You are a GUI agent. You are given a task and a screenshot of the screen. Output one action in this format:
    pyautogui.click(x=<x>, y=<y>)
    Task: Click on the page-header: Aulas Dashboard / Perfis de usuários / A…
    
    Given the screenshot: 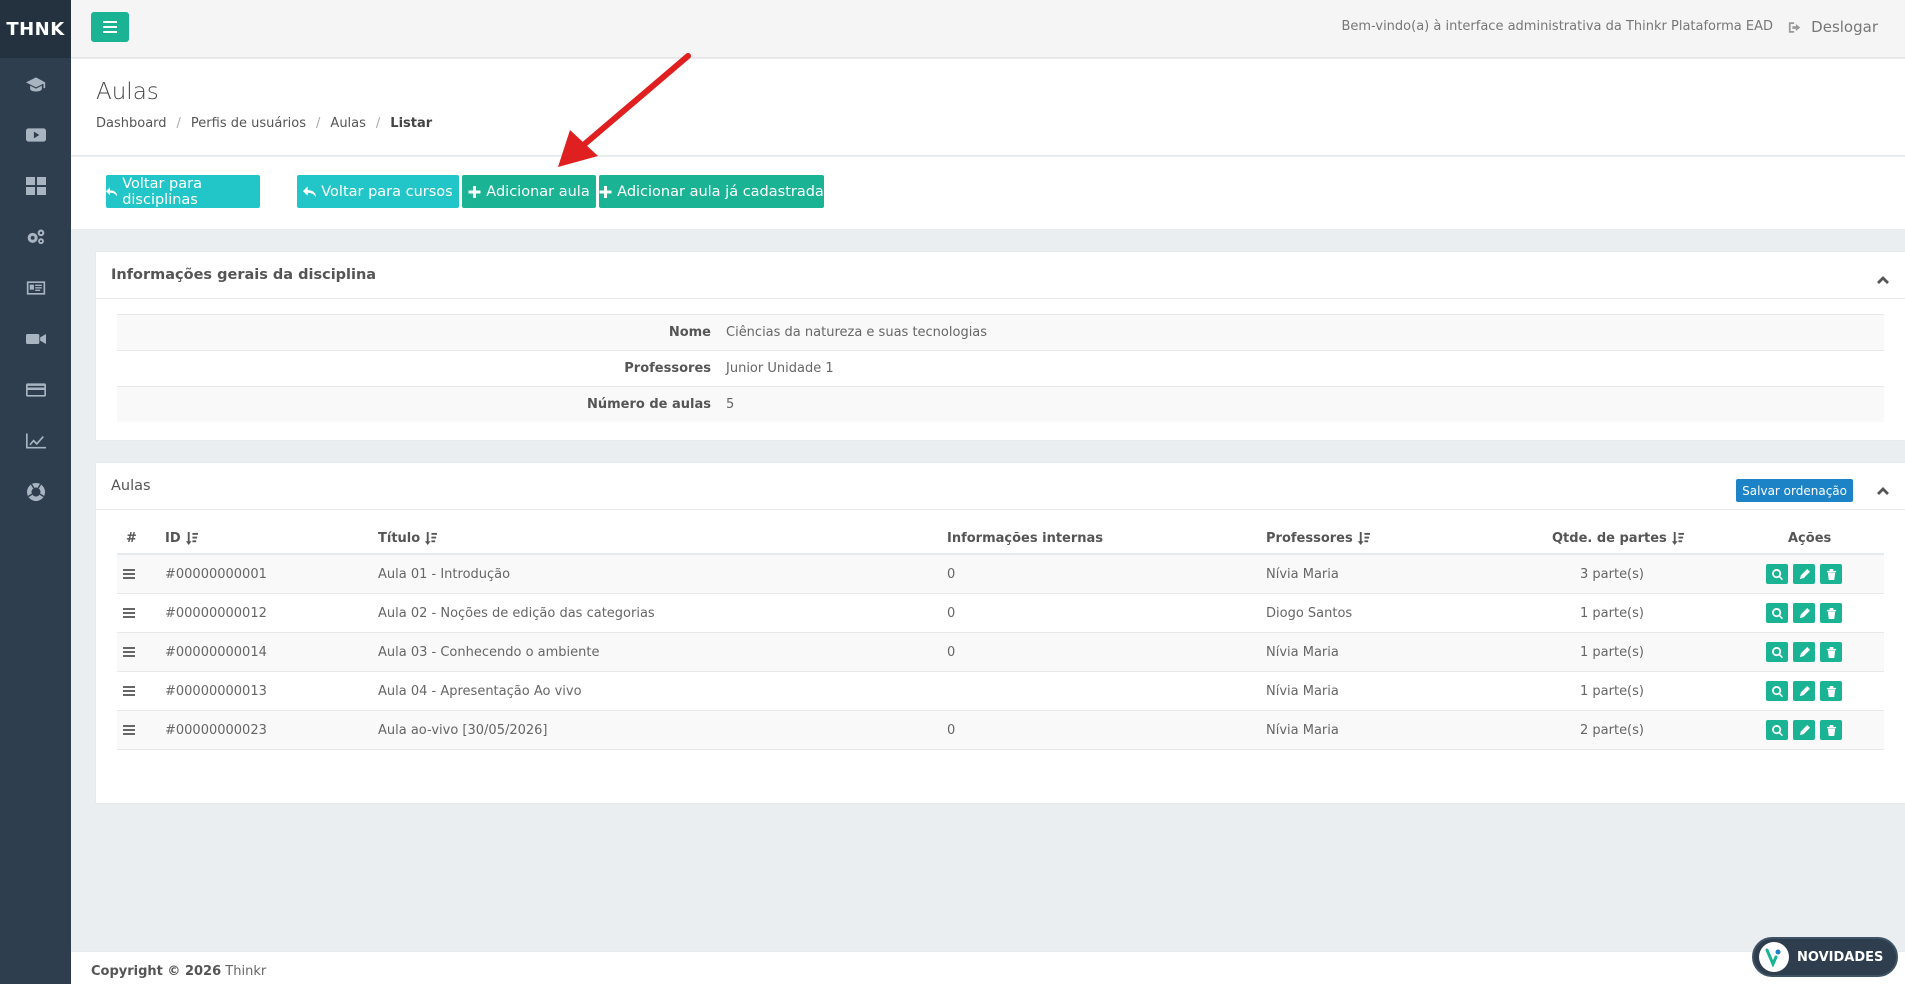 What is the action you would take?
    pyautogui.click(x=988, y=107)
    